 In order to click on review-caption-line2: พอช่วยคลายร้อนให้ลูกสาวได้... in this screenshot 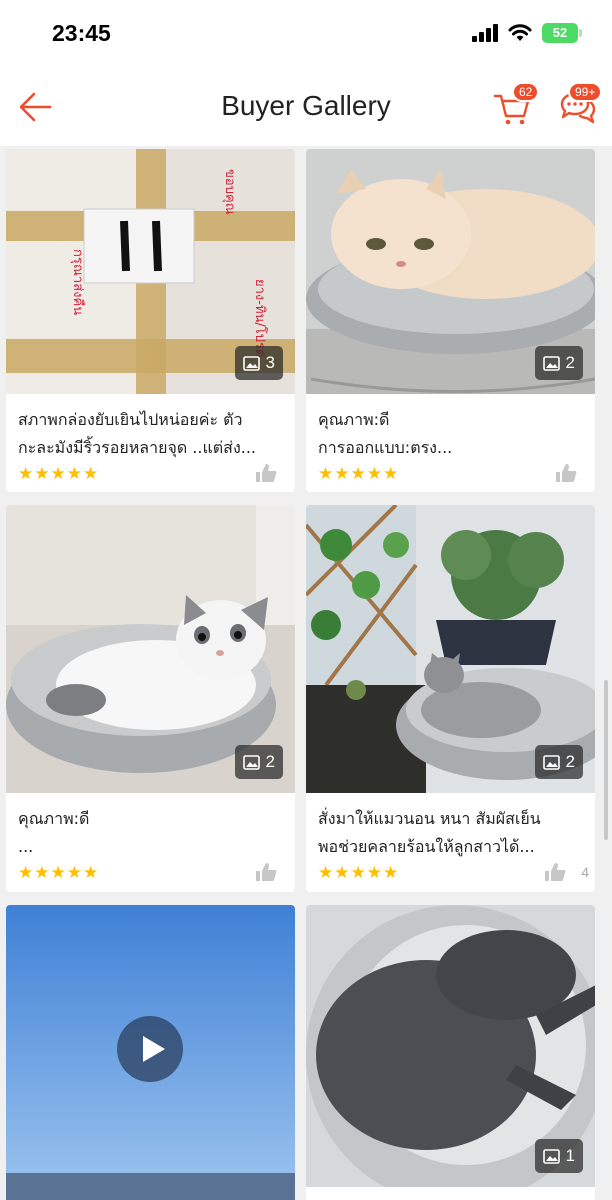, I will do `click(426, 846)`.